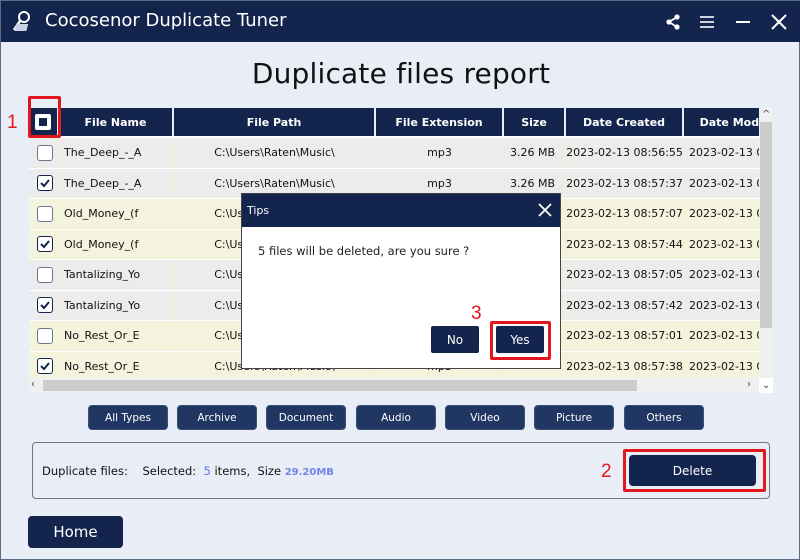 This screenshot has width=800, height=560. Describe the element at coordinates (364, 251) in the screenshot. I see `dialog-message: 5 files will be deleted, are you sure ?` at that location.